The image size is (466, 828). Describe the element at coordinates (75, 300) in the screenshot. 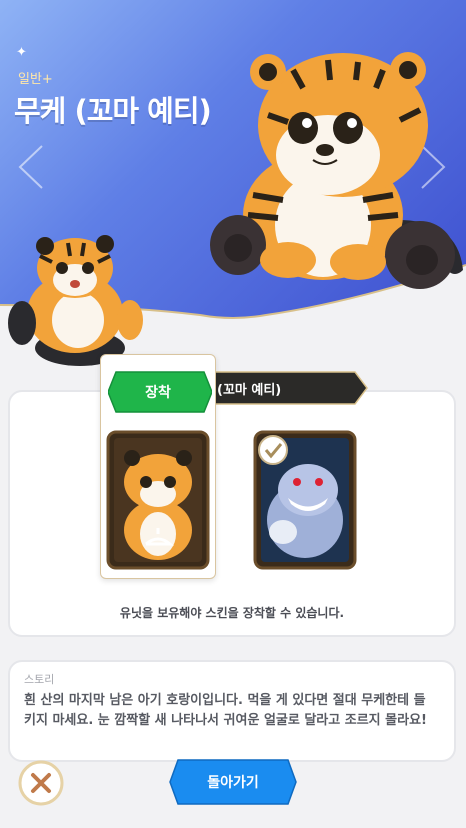

I see `tiger-3d-model` at that location.